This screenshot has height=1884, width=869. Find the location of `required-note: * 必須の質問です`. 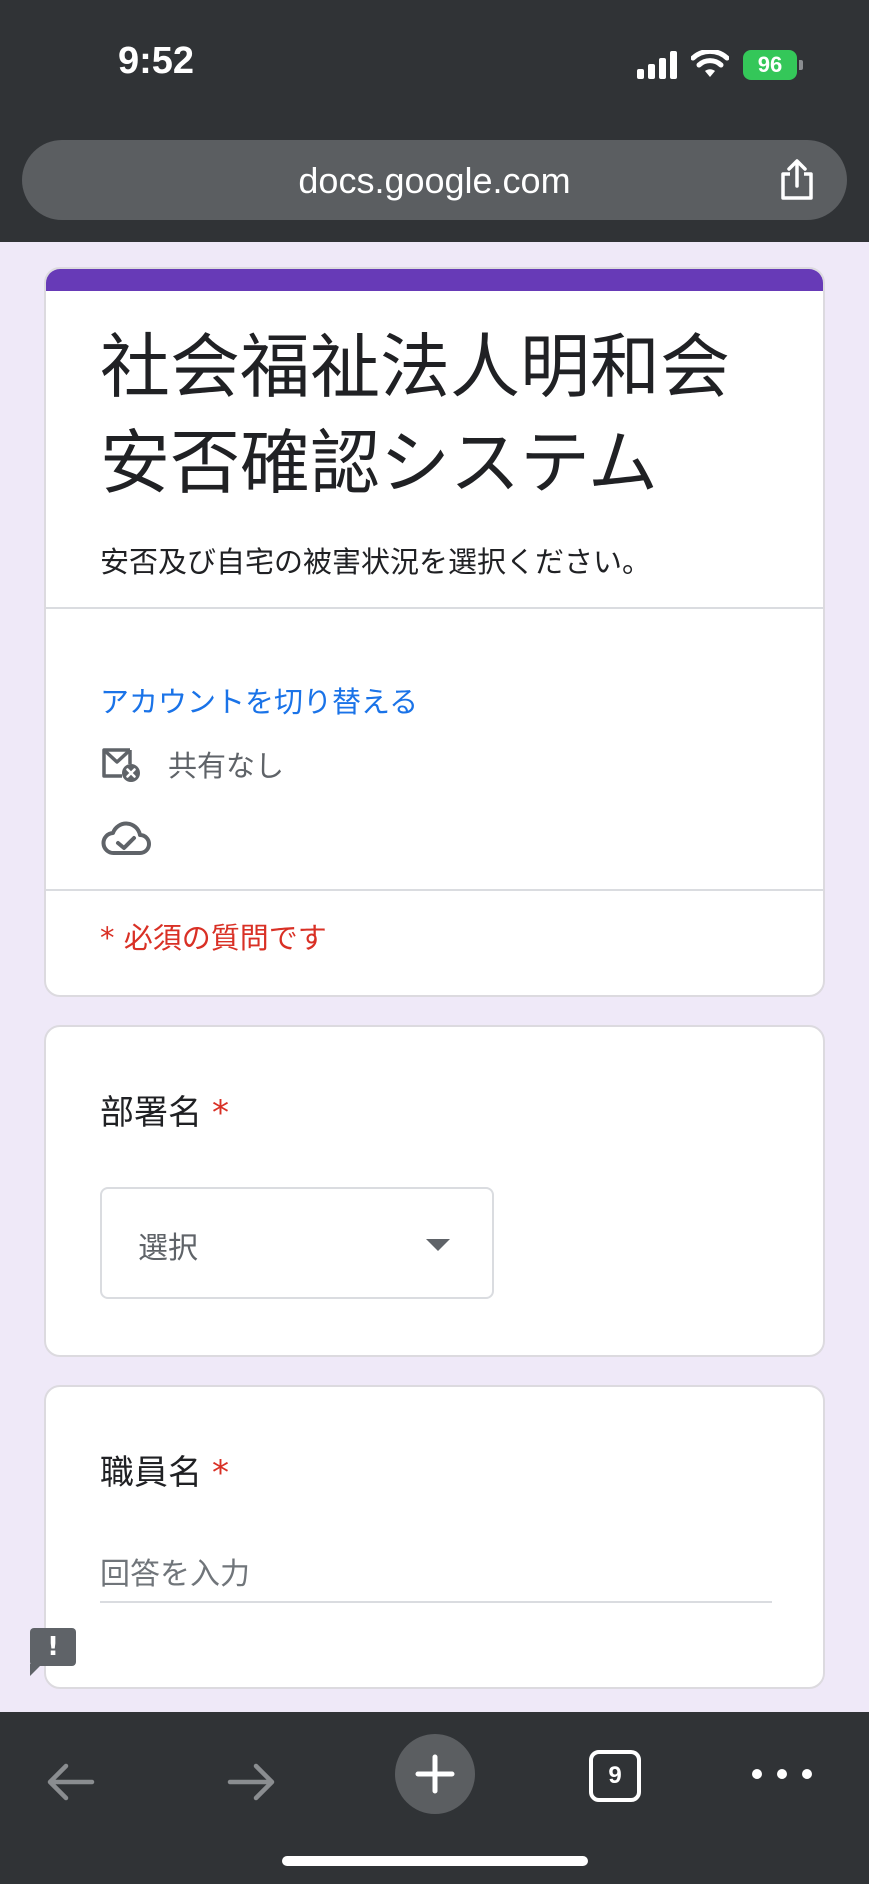

required-note: * 必須の質問です is located at coordinates (213, 938).